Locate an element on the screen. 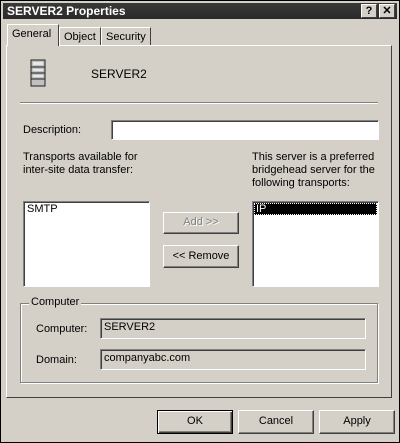 The height and width of the screenshot is (443, 400). computer-field: SERVER2 is located at coordinates (233, 328).